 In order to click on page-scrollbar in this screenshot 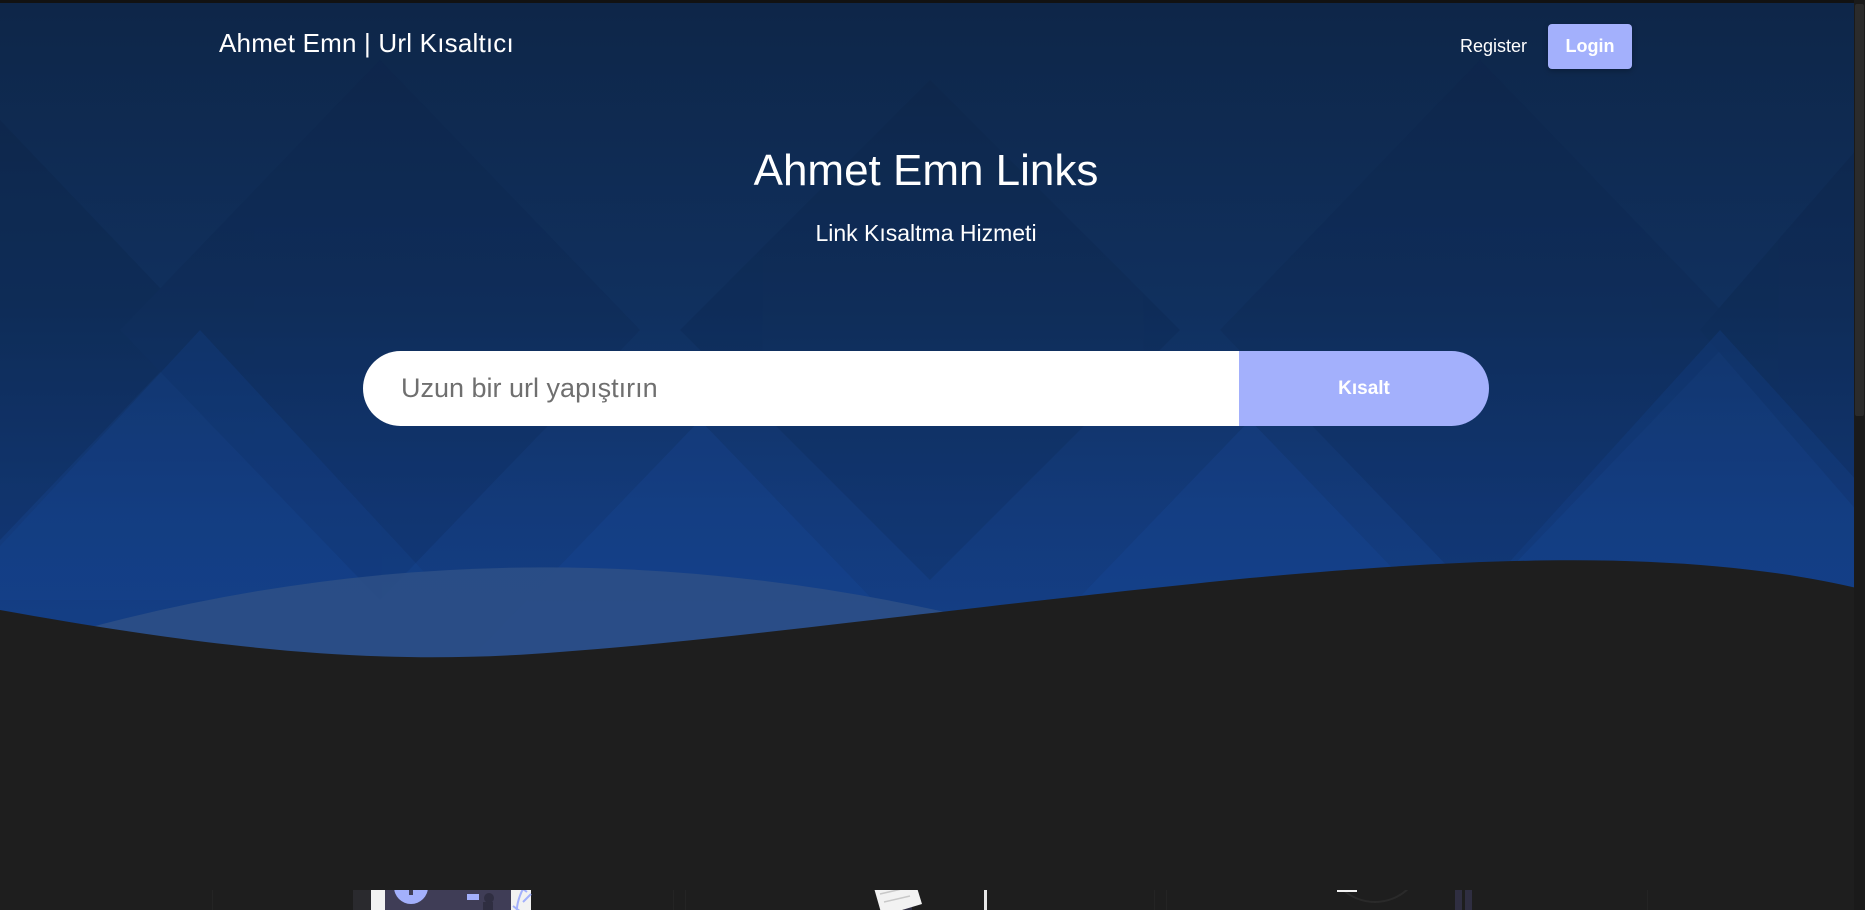, I will do `click(1859, 455)`.